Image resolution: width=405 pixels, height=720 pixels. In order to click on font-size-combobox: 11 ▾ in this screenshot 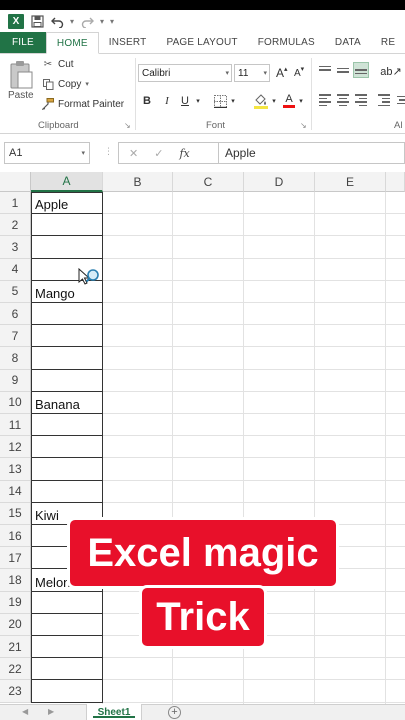, I will do `click(252, 73)`.